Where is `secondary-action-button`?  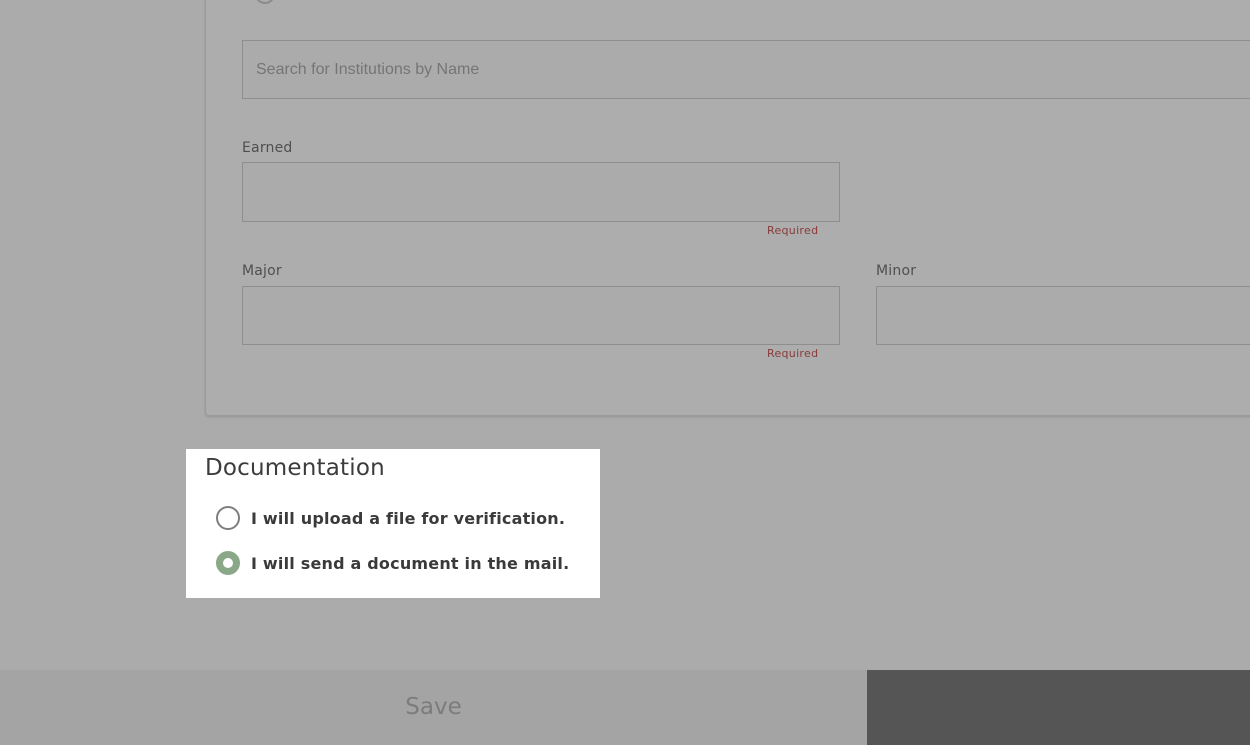
secondary-action-button is located at coordinates (1058, 707).